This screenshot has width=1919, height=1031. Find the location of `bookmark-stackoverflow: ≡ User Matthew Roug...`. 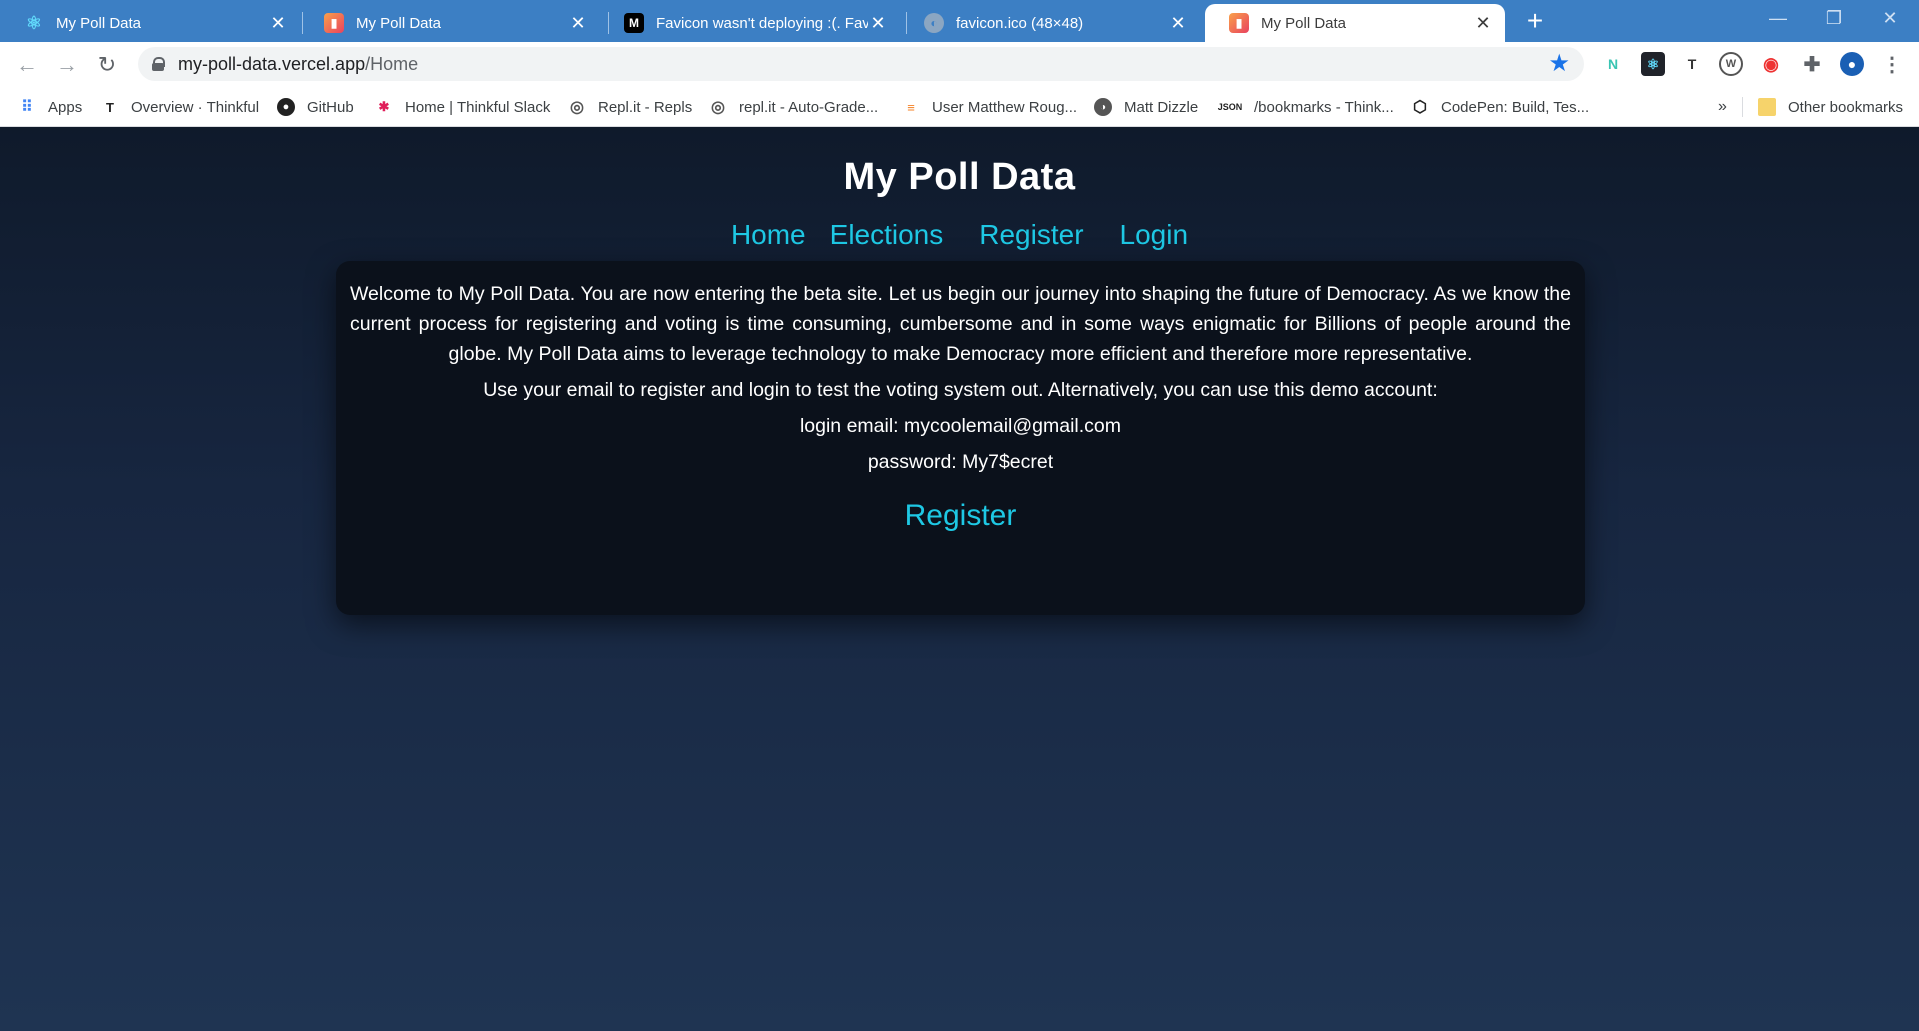

bookmark-stackoverflow: ≡ User Matthew Roug... is located at coordinates (989, 107).